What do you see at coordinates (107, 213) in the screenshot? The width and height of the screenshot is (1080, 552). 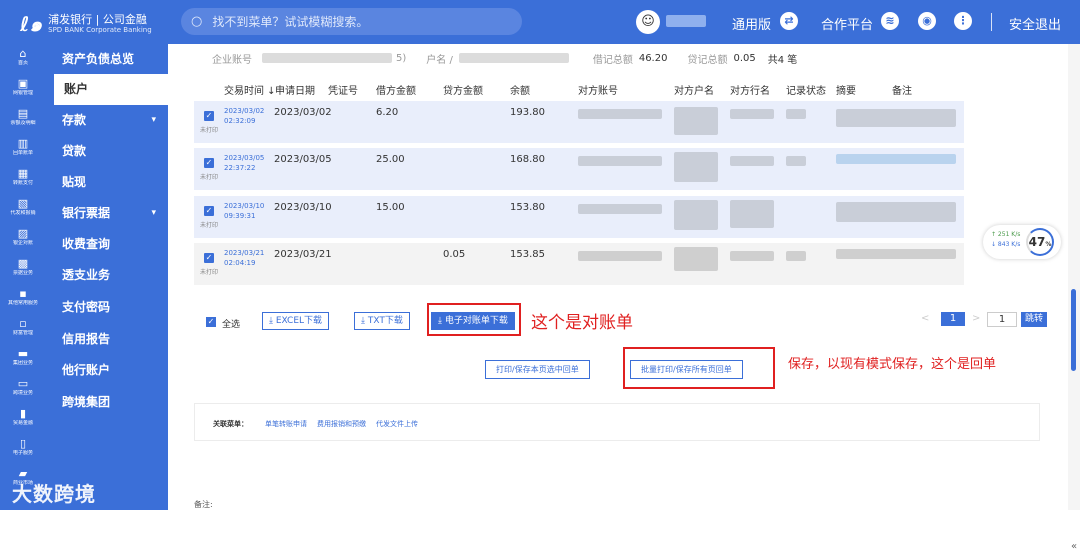 I see `menu-item-bank-bills: 银行票据 ▾` at bounding box center [107, 213].